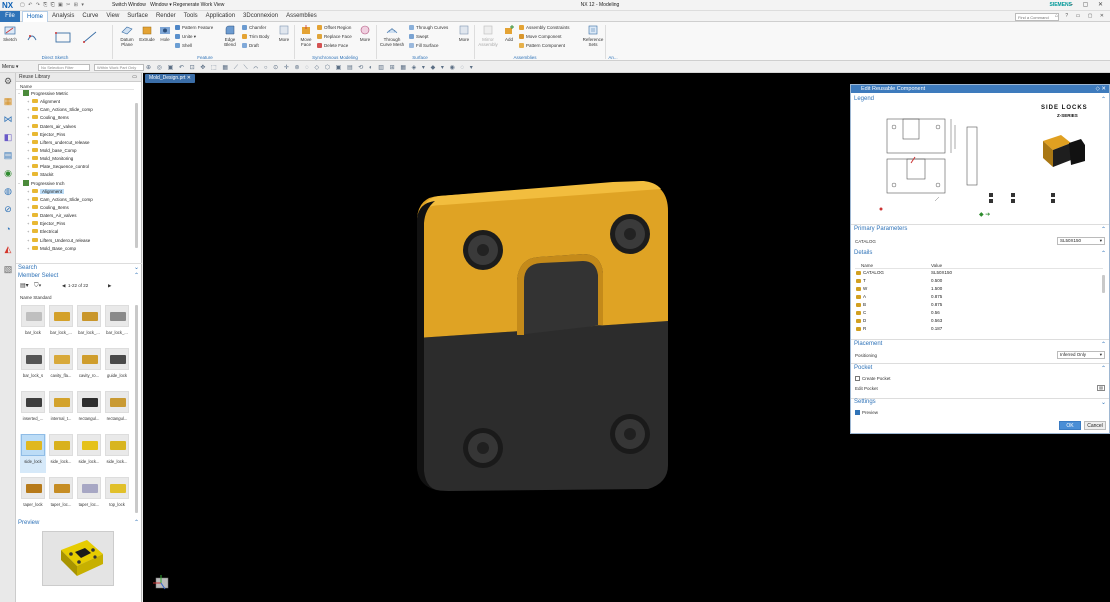 This screenshot has height=602, width=1110. What do you see at coordinates (332, 45) in the screenshot?
I see `delete-face-button: Delete Face` at bounding box center [332, 45].